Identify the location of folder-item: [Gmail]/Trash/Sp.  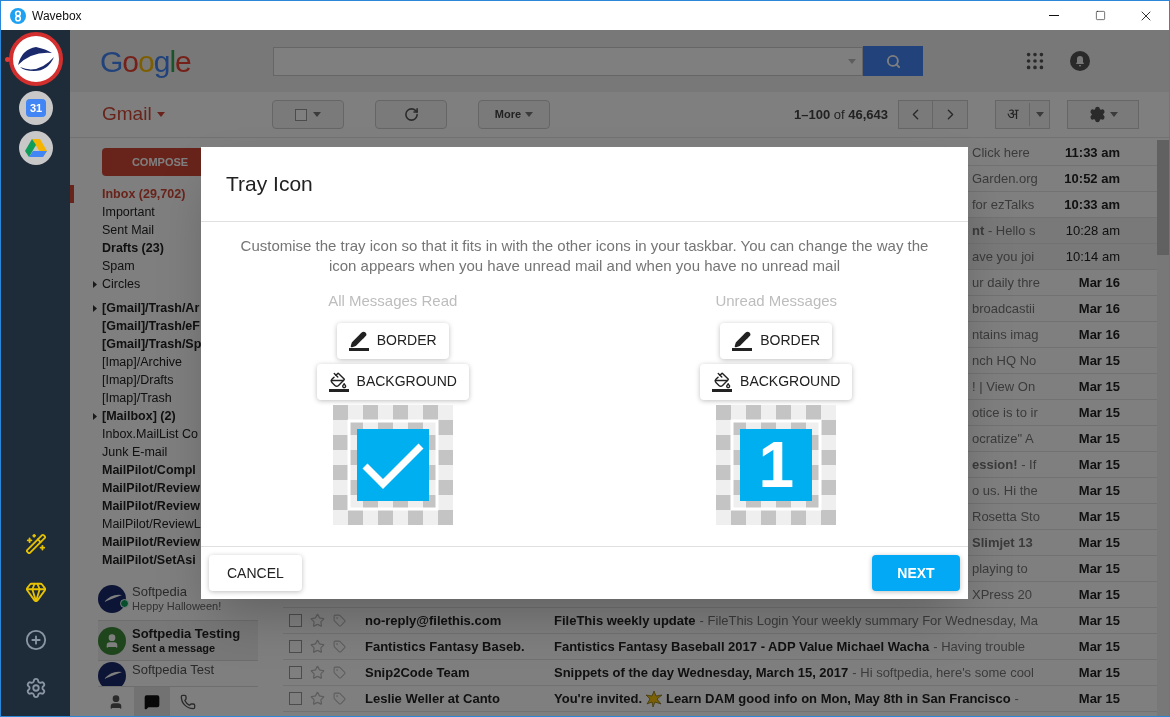
(152, 344).